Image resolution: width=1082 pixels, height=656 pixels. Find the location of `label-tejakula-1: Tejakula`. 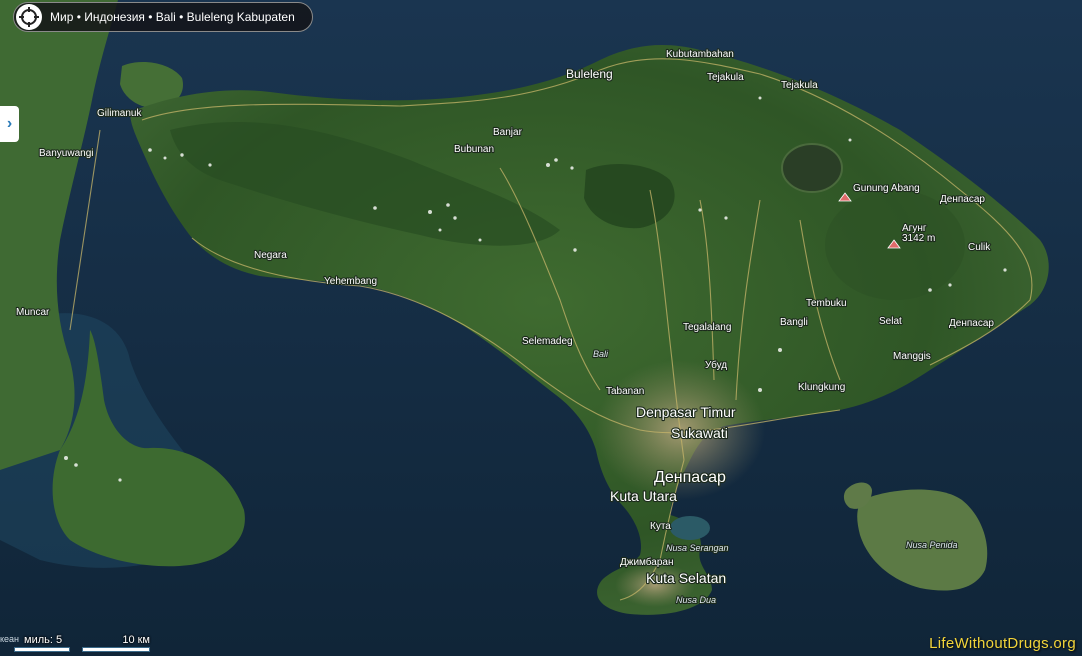

label-tejakula-1: Tejakula is located at coordinates (725, 77).